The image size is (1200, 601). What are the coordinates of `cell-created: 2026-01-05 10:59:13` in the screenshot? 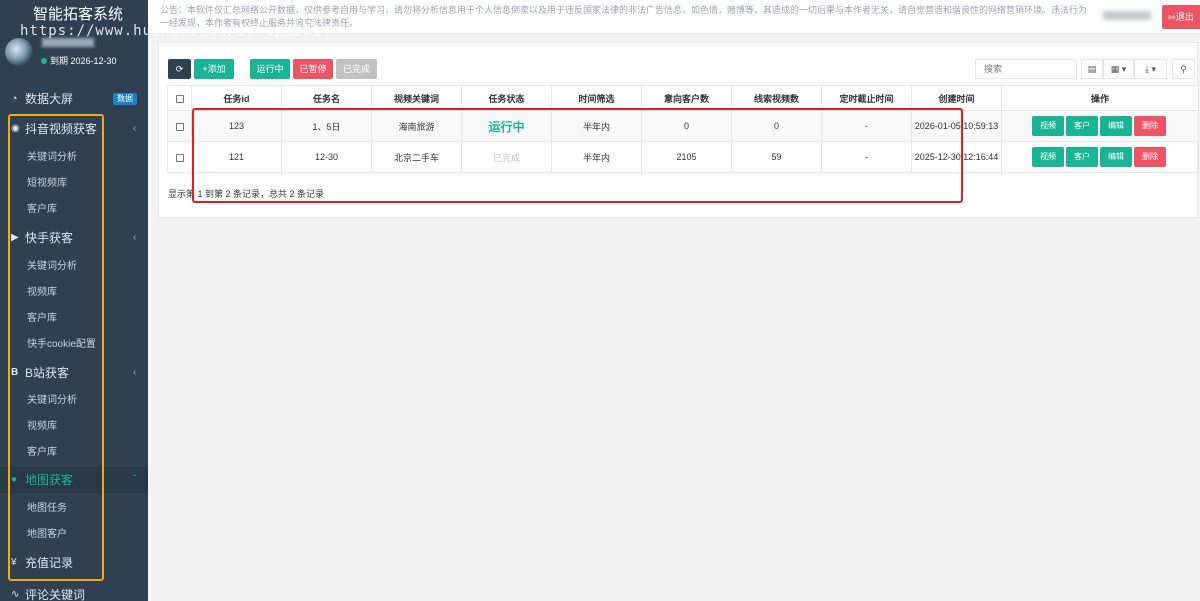 It's located at (956, 126).